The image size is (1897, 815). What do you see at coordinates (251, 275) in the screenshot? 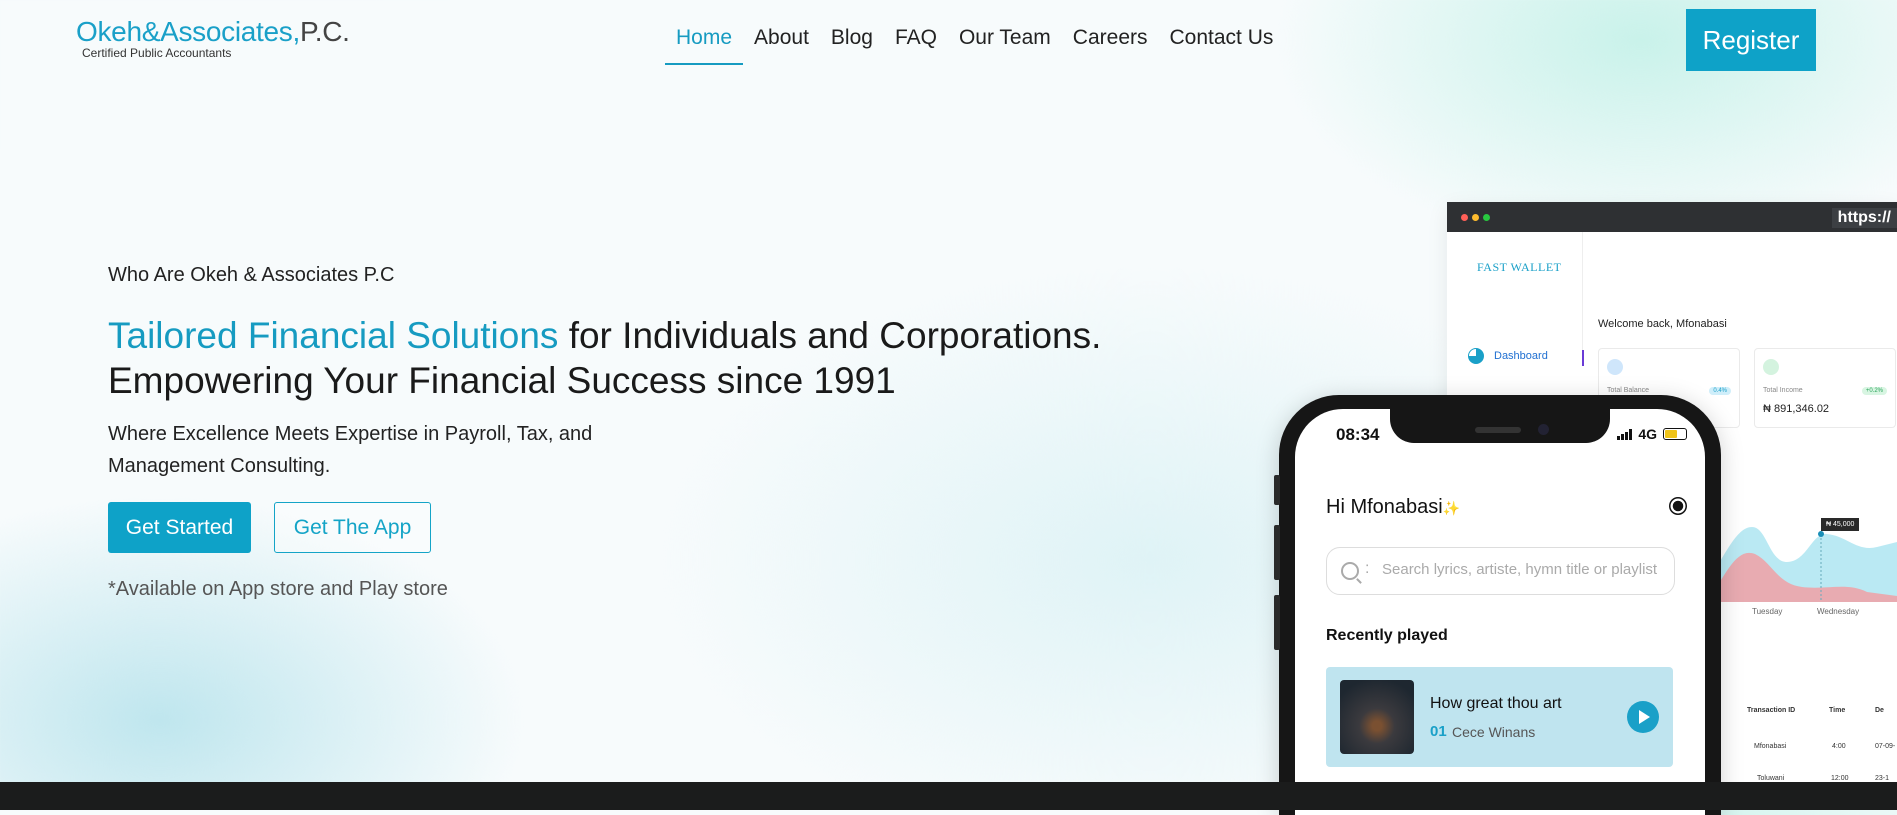
I see `hero-kicker: Who Are Okeh & Associates P.C` at bounding box center [251, 275].